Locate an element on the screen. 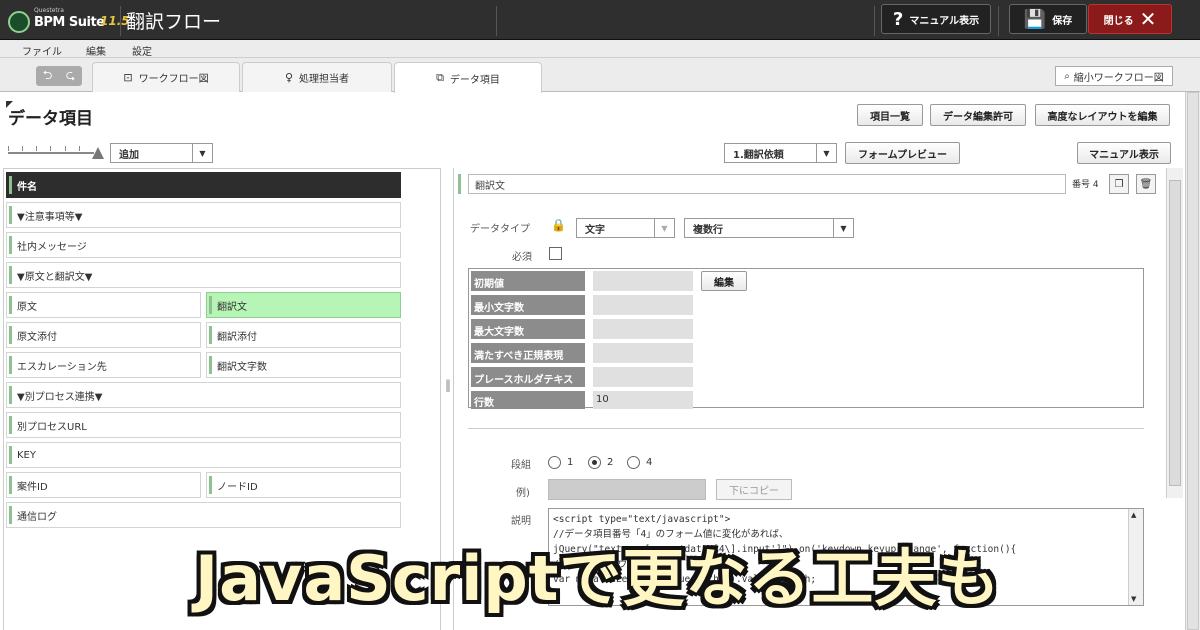  page-scrollbar is located at coordinates (1192, 361).